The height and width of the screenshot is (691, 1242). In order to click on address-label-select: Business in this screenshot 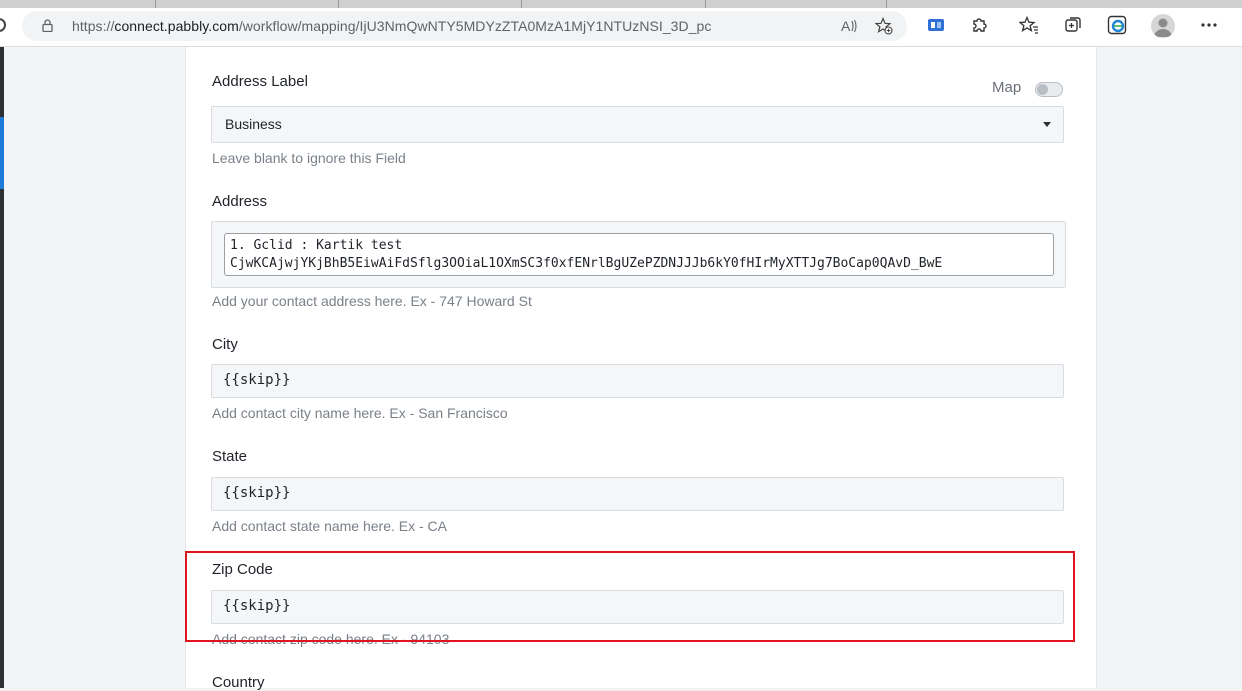, I will do `click(637, 124)`.